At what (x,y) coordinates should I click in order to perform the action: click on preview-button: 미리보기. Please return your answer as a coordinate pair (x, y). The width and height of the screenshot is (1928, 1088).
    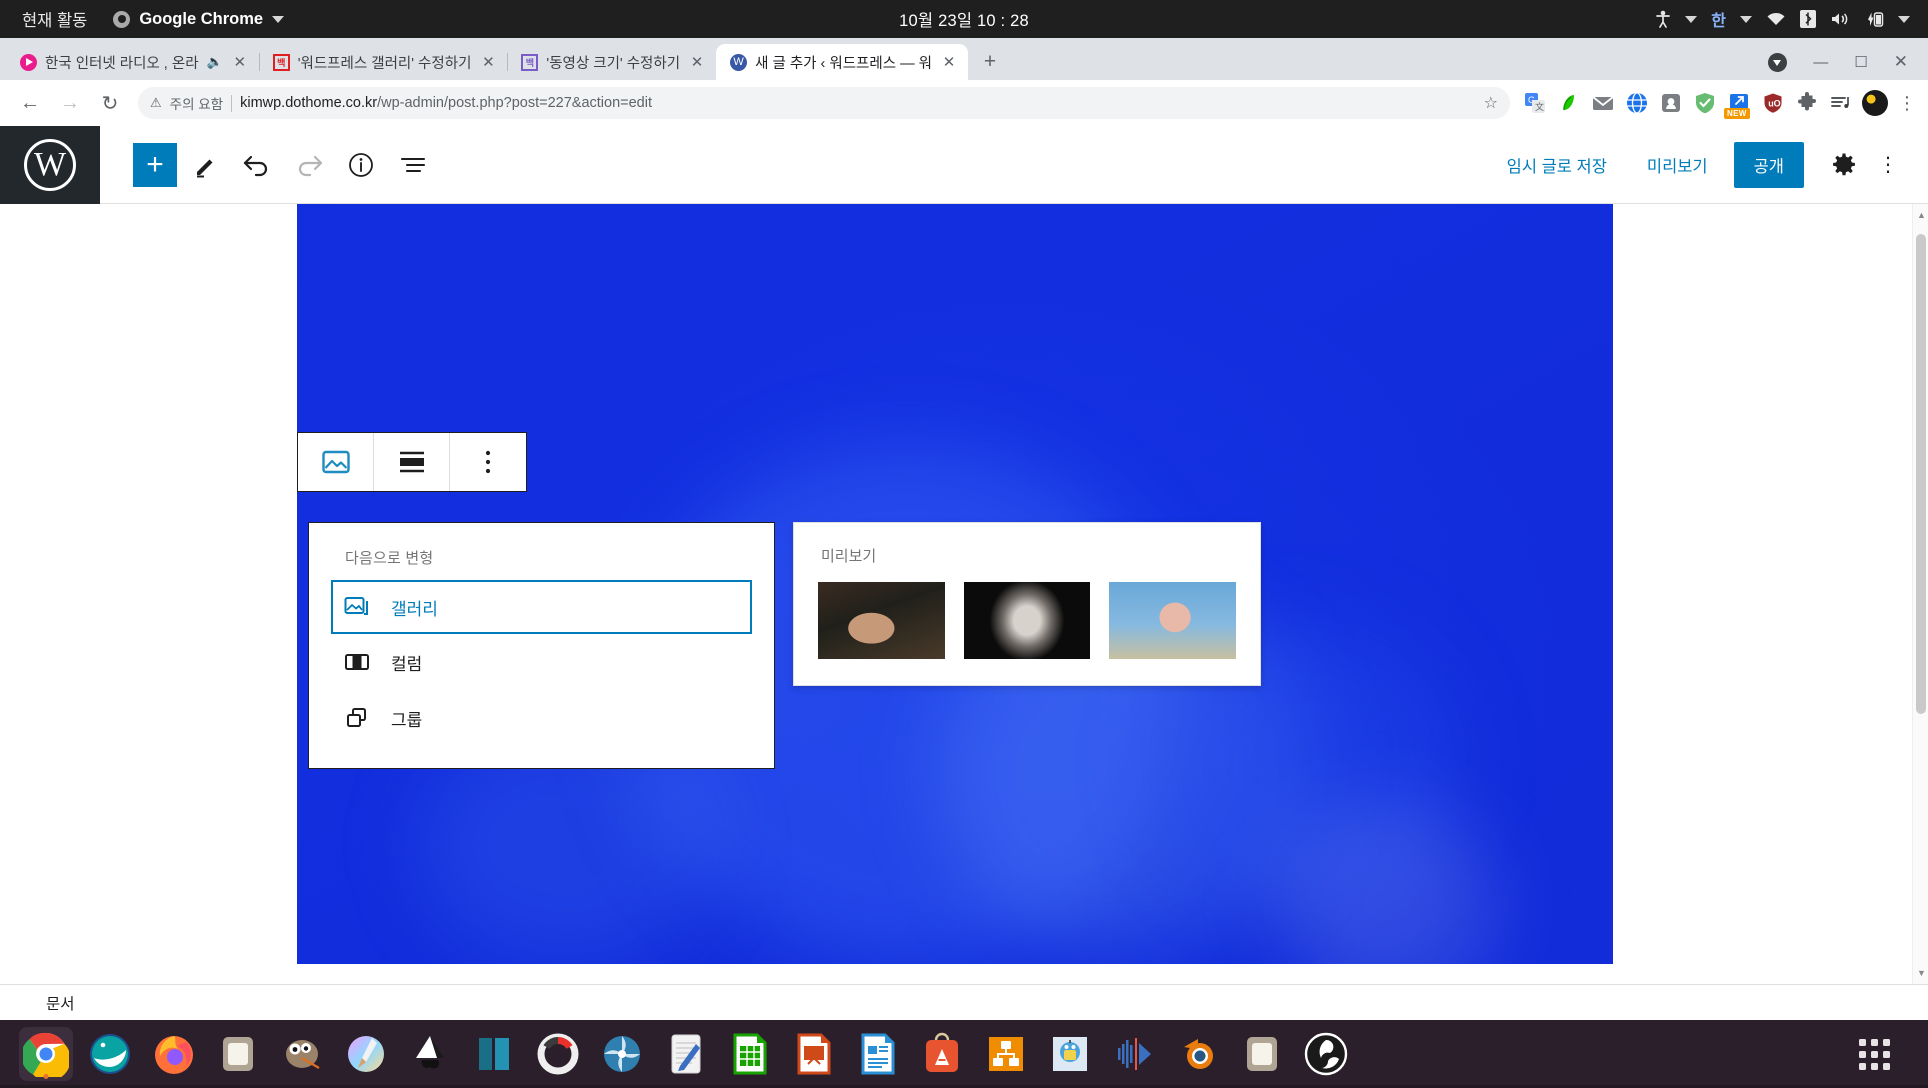
    Looking at the image, I should click on (1677, 165).